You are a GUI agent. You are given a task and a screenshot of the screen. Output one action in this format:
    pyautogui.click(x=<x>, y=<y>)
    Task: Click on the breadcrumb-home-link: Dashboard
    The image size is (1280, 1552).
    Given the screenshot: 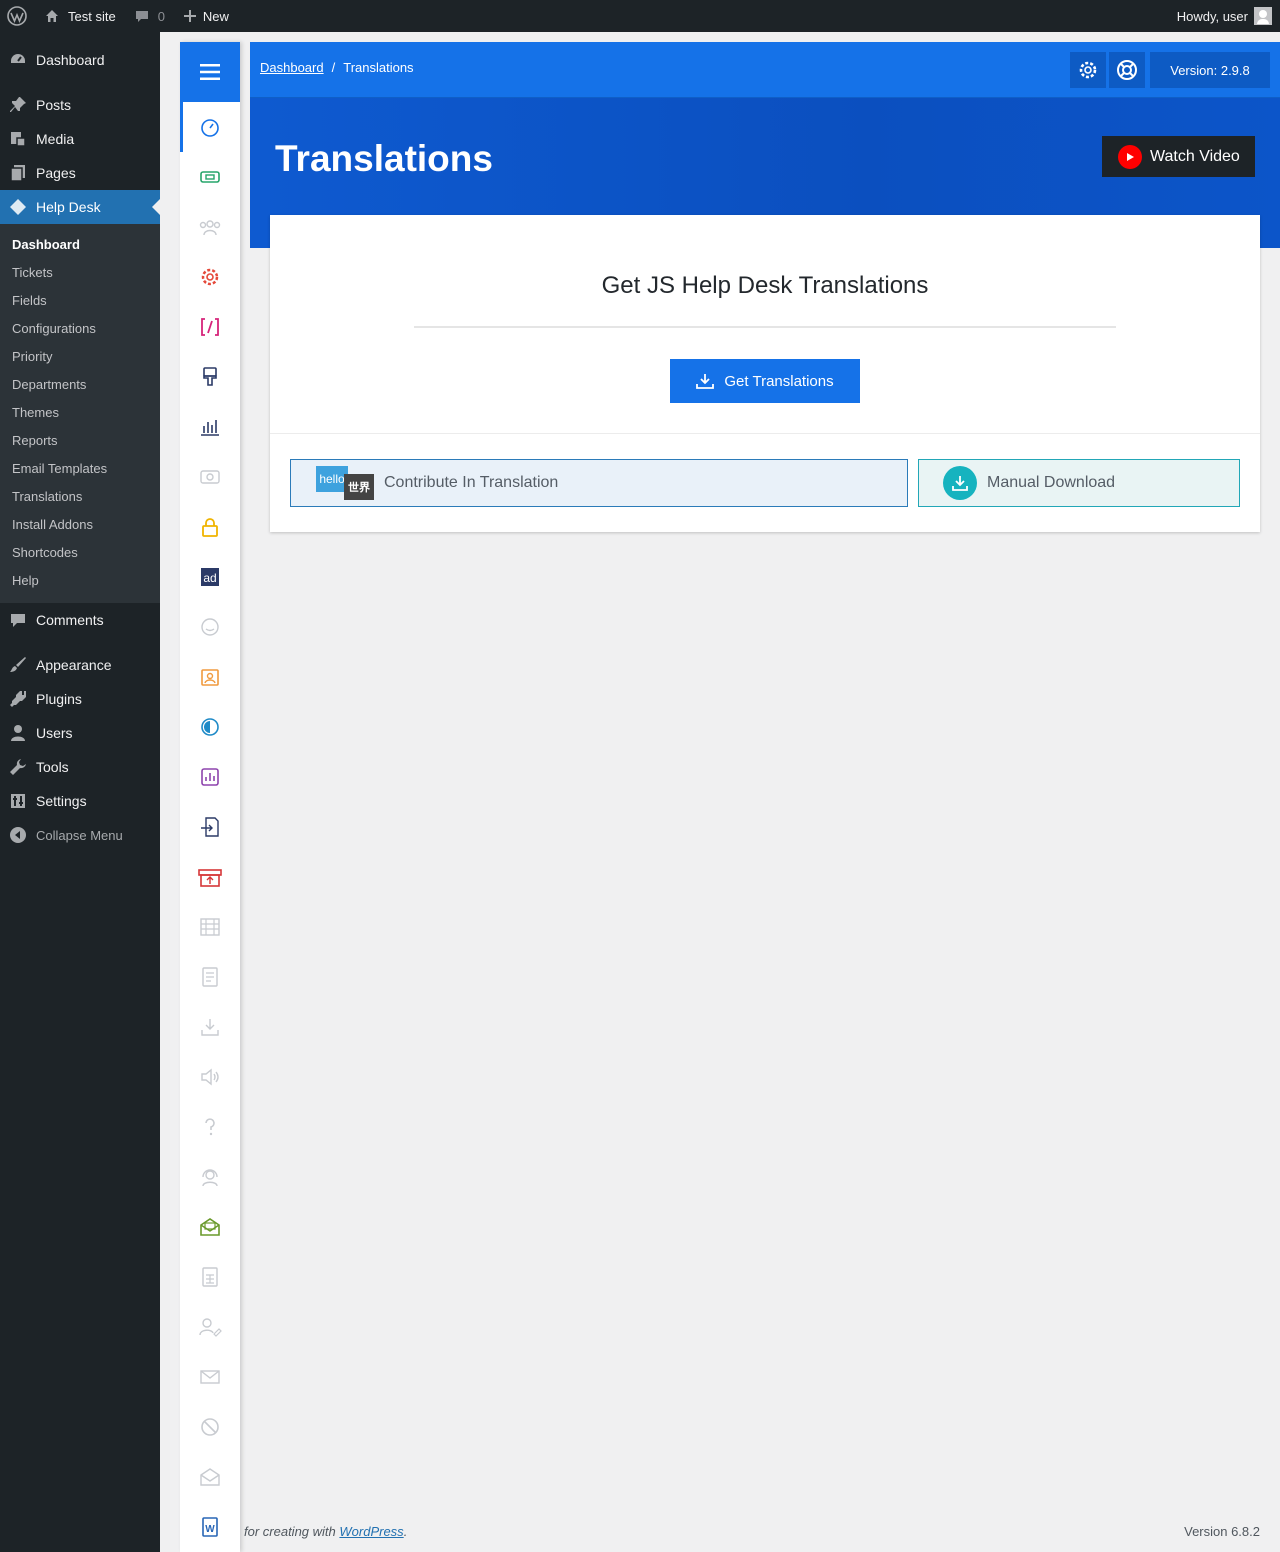 What is the action you would take?
    pyautogui.click(x=292, y=67)
    